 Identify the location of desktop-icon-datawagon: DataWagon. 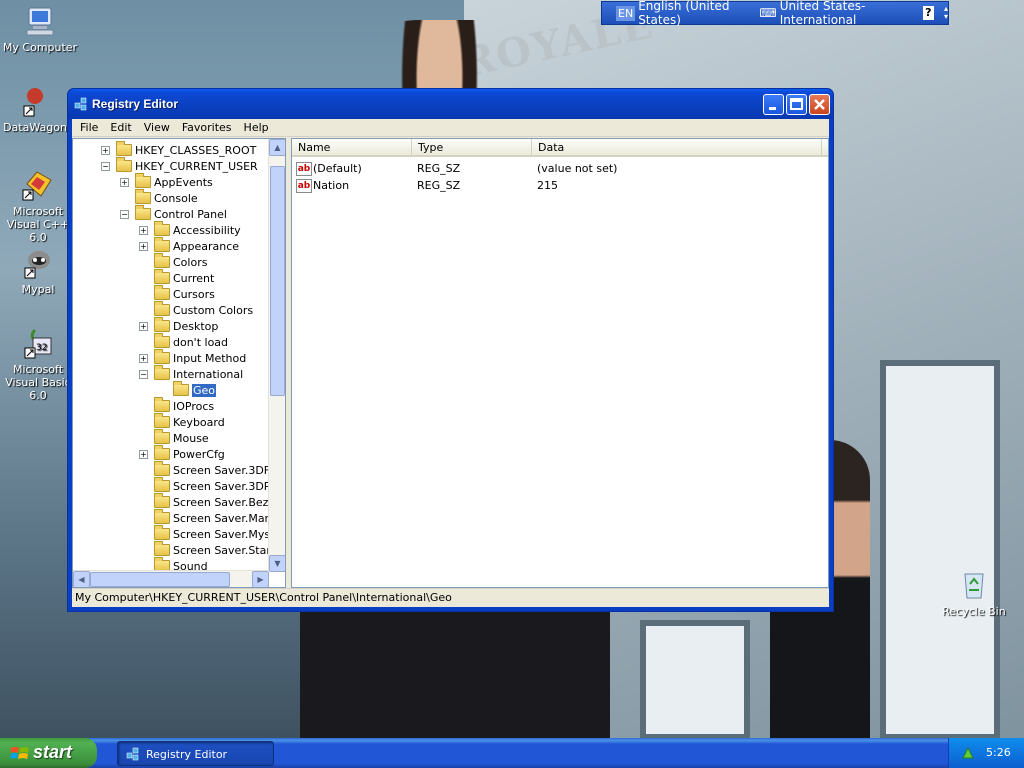
(37, 109).